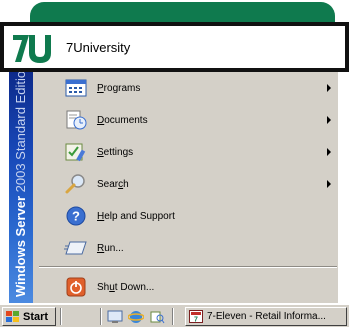 The height and width of the screenshot is (327, 349). What do you see at coordinates (115, 152) in the screenshot?
I see `menu-item-label: Settings` at bounding box center [115, 152].